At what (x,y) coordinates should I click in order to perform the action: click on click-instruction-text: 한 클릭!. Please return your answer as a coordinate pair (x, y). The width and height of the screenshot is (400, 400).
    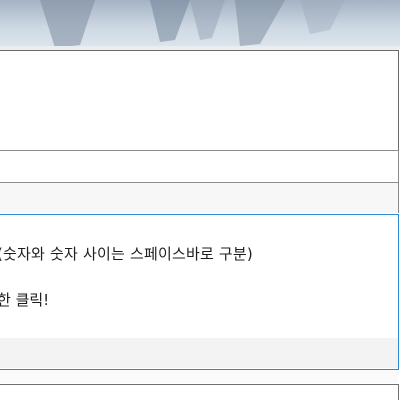
    Looking at the image, I should click on (25, 300).